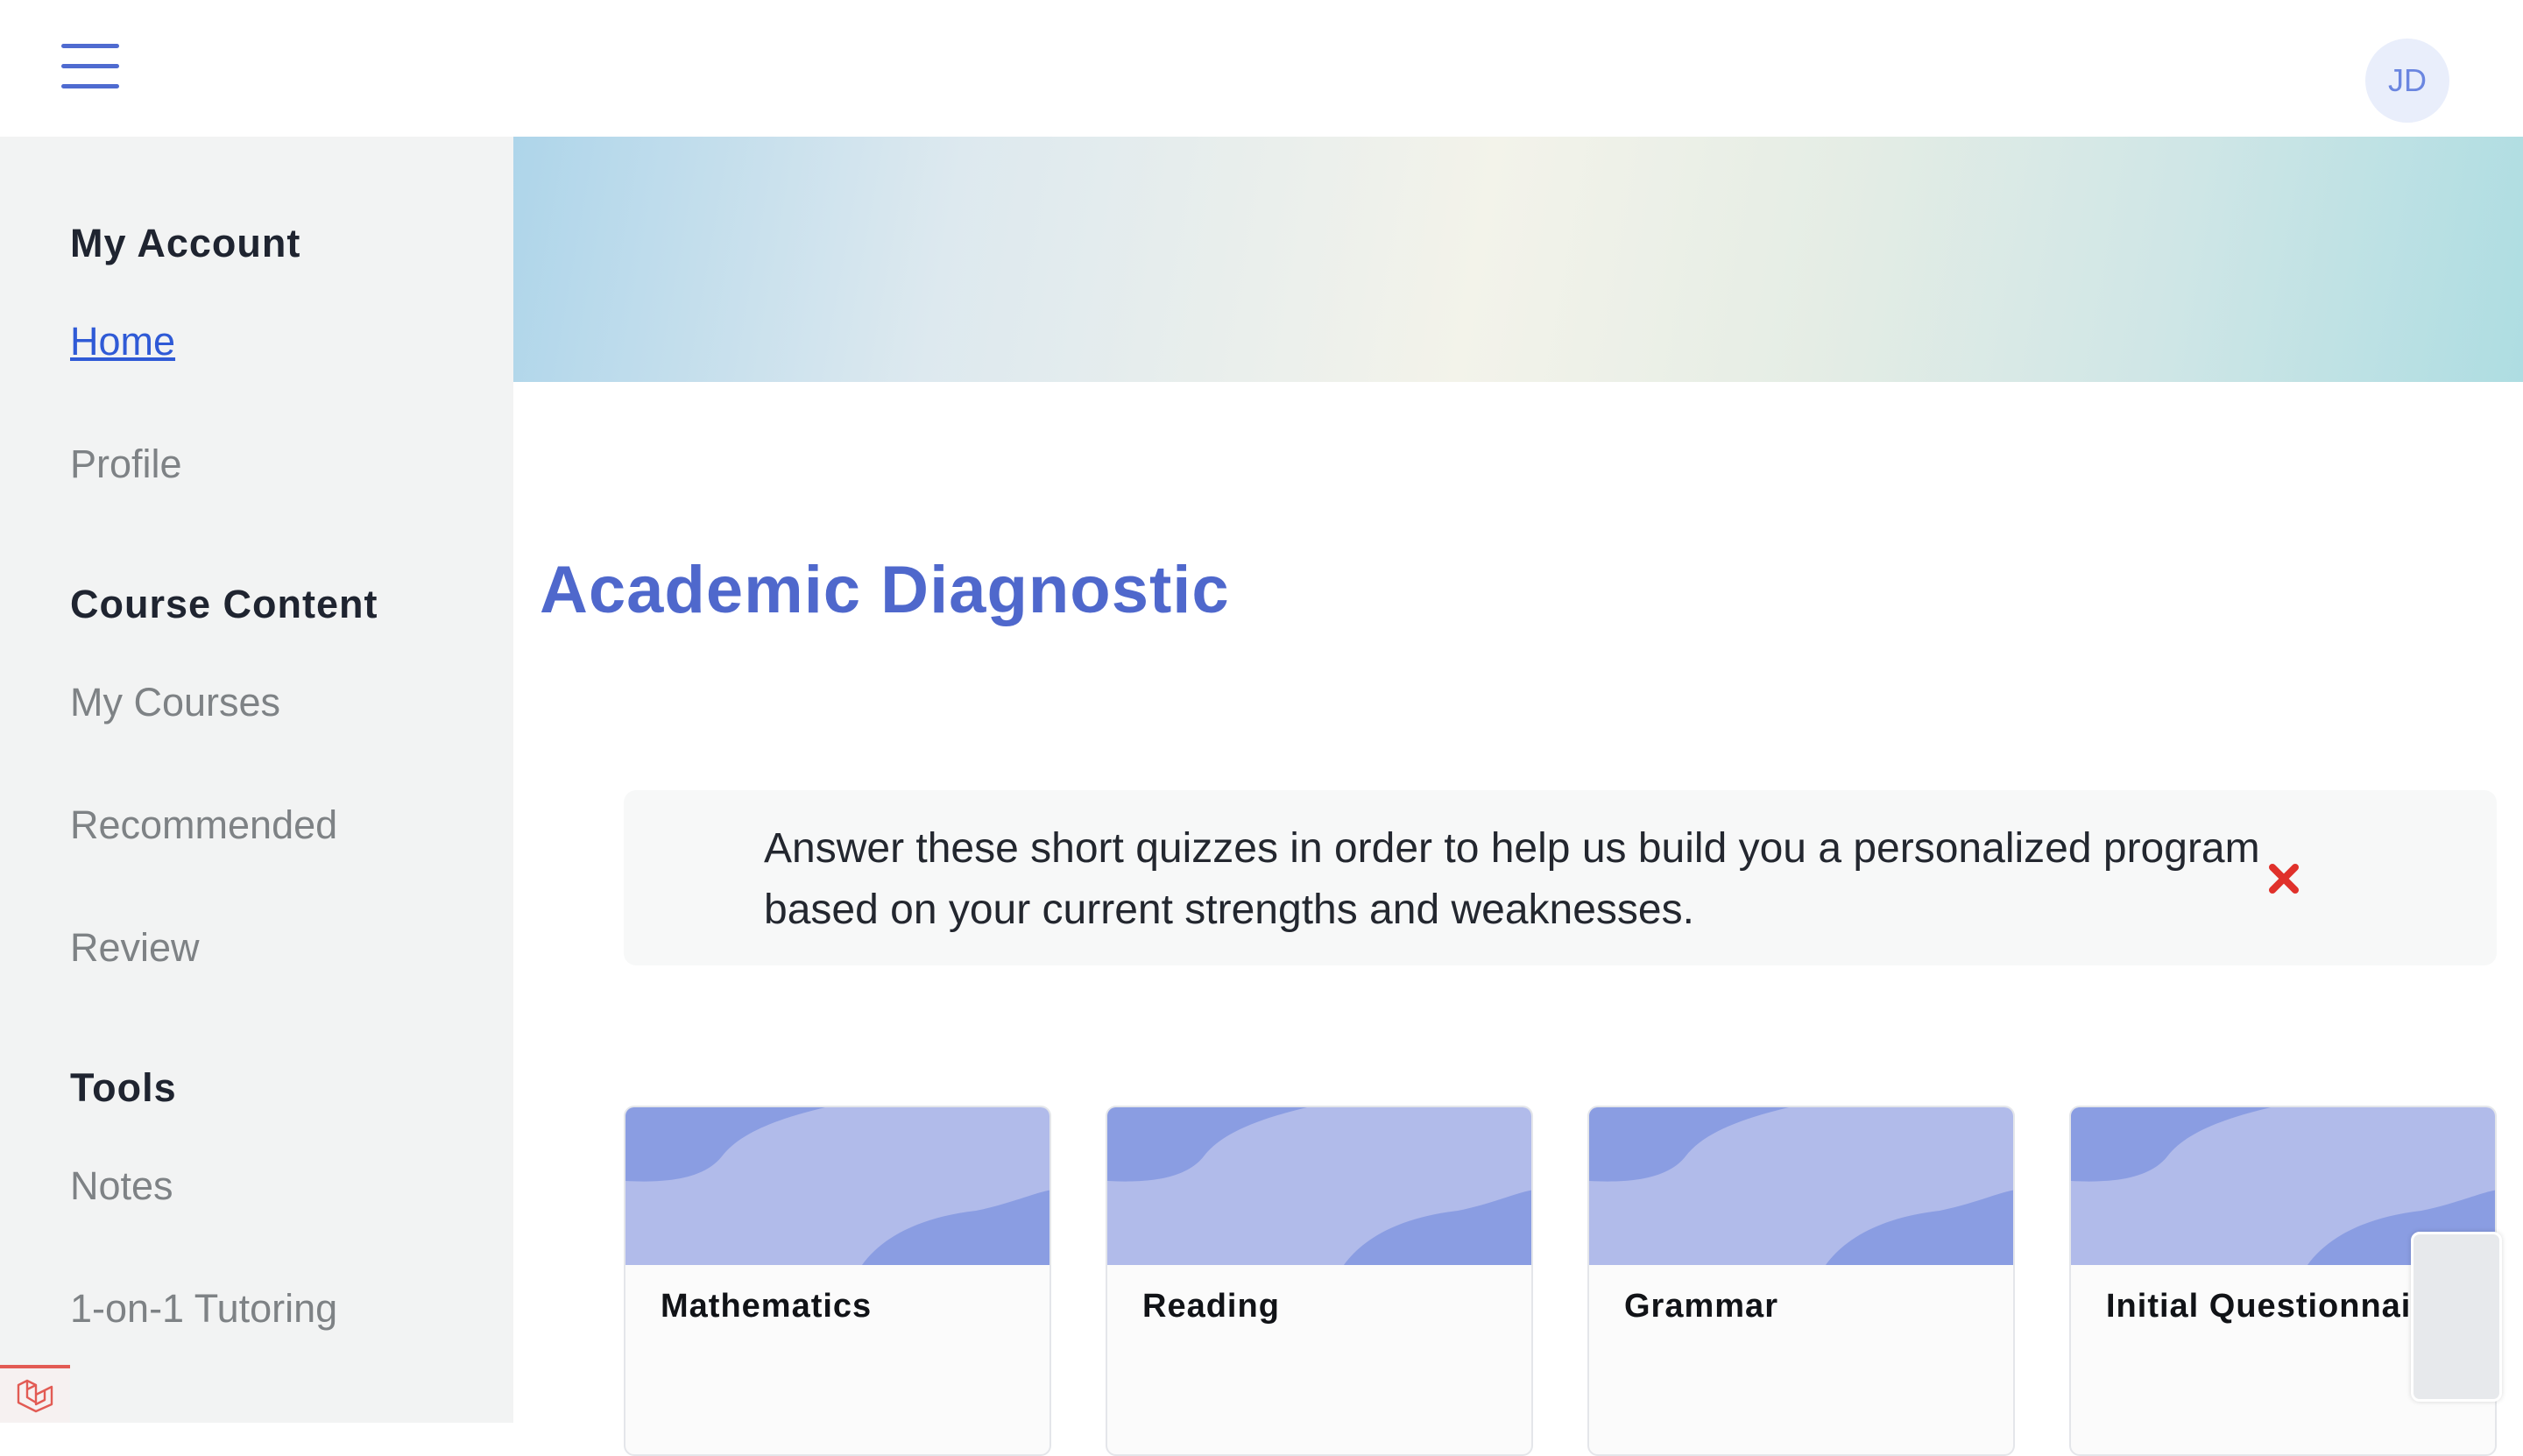  What do you see at coordinates (126, 464) in the screenshot?
I see `sidebar-item-profile: Profile` at bounding box center [126, 464].